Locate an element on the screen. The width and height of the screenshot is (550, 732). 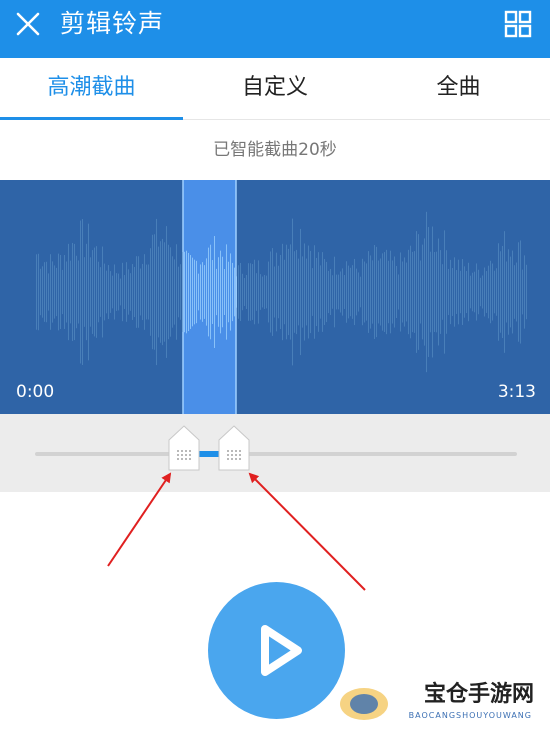
start-handle is located at coordinates (184, 448).